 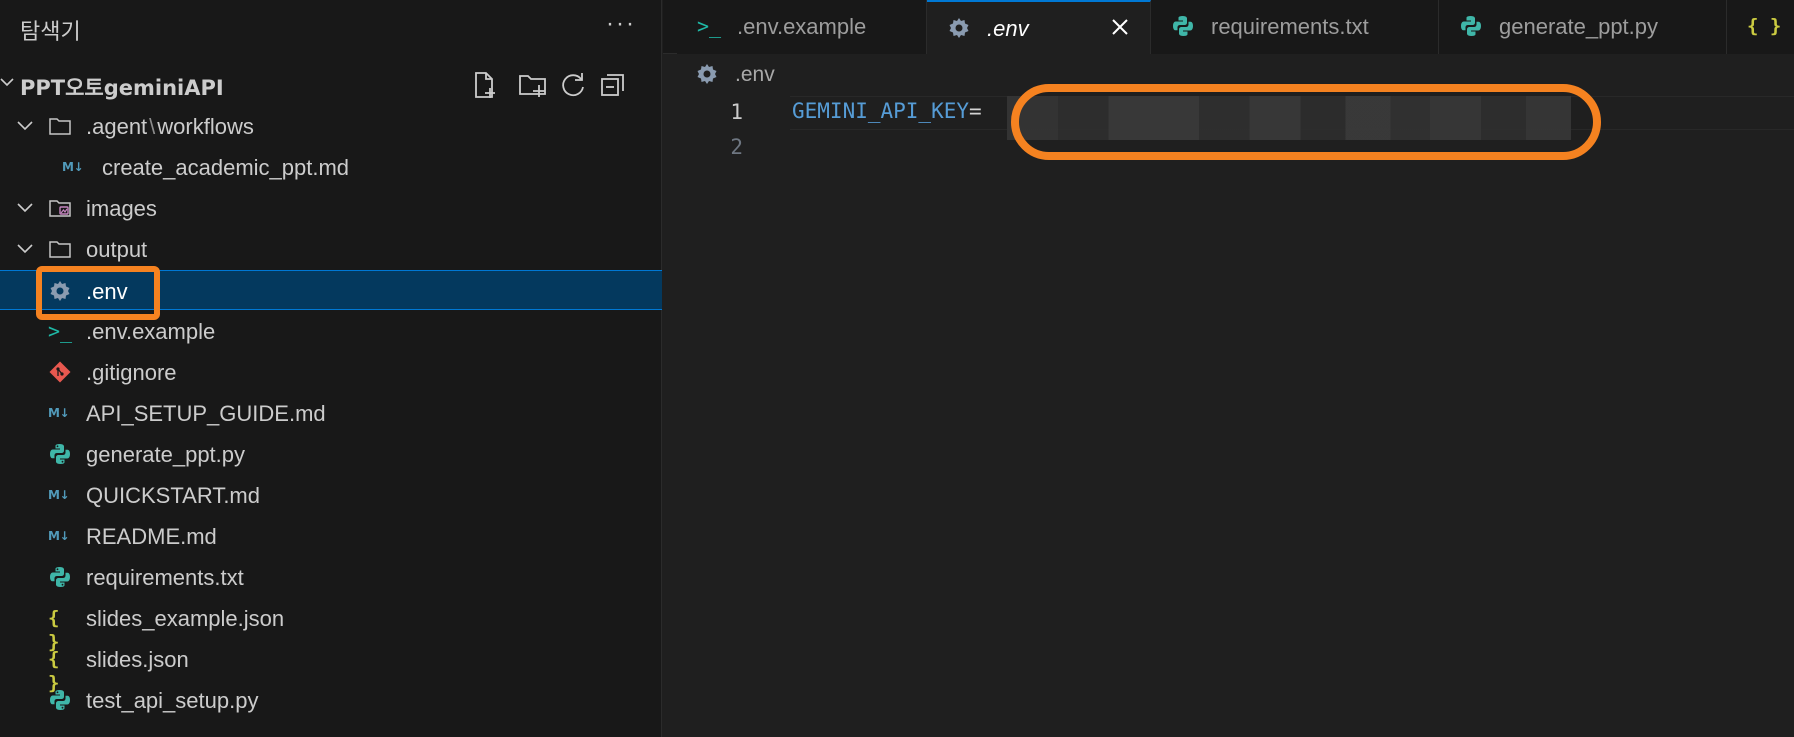 What do you see at coordinates (151, 331) in the screenshot?
I see `tree-item-label: .env.example` at bounding box center [151, 331].